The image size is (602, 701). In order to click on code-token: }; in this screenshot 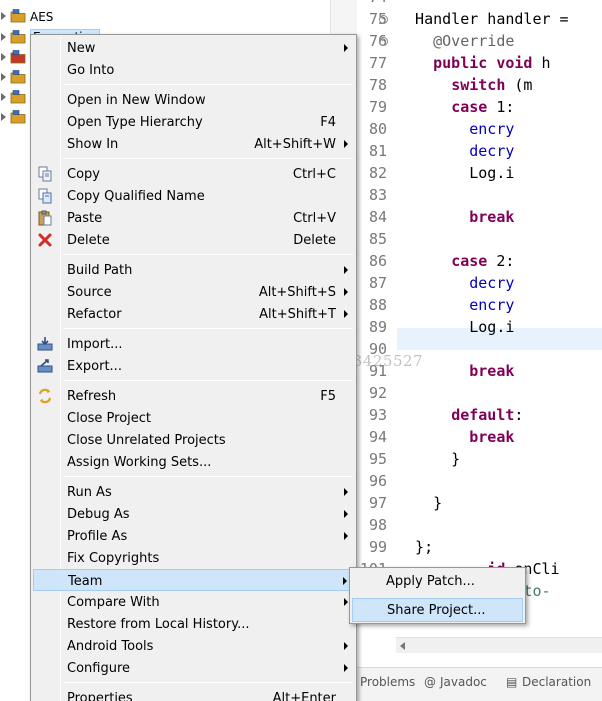, I will do `click(415, 547)`.